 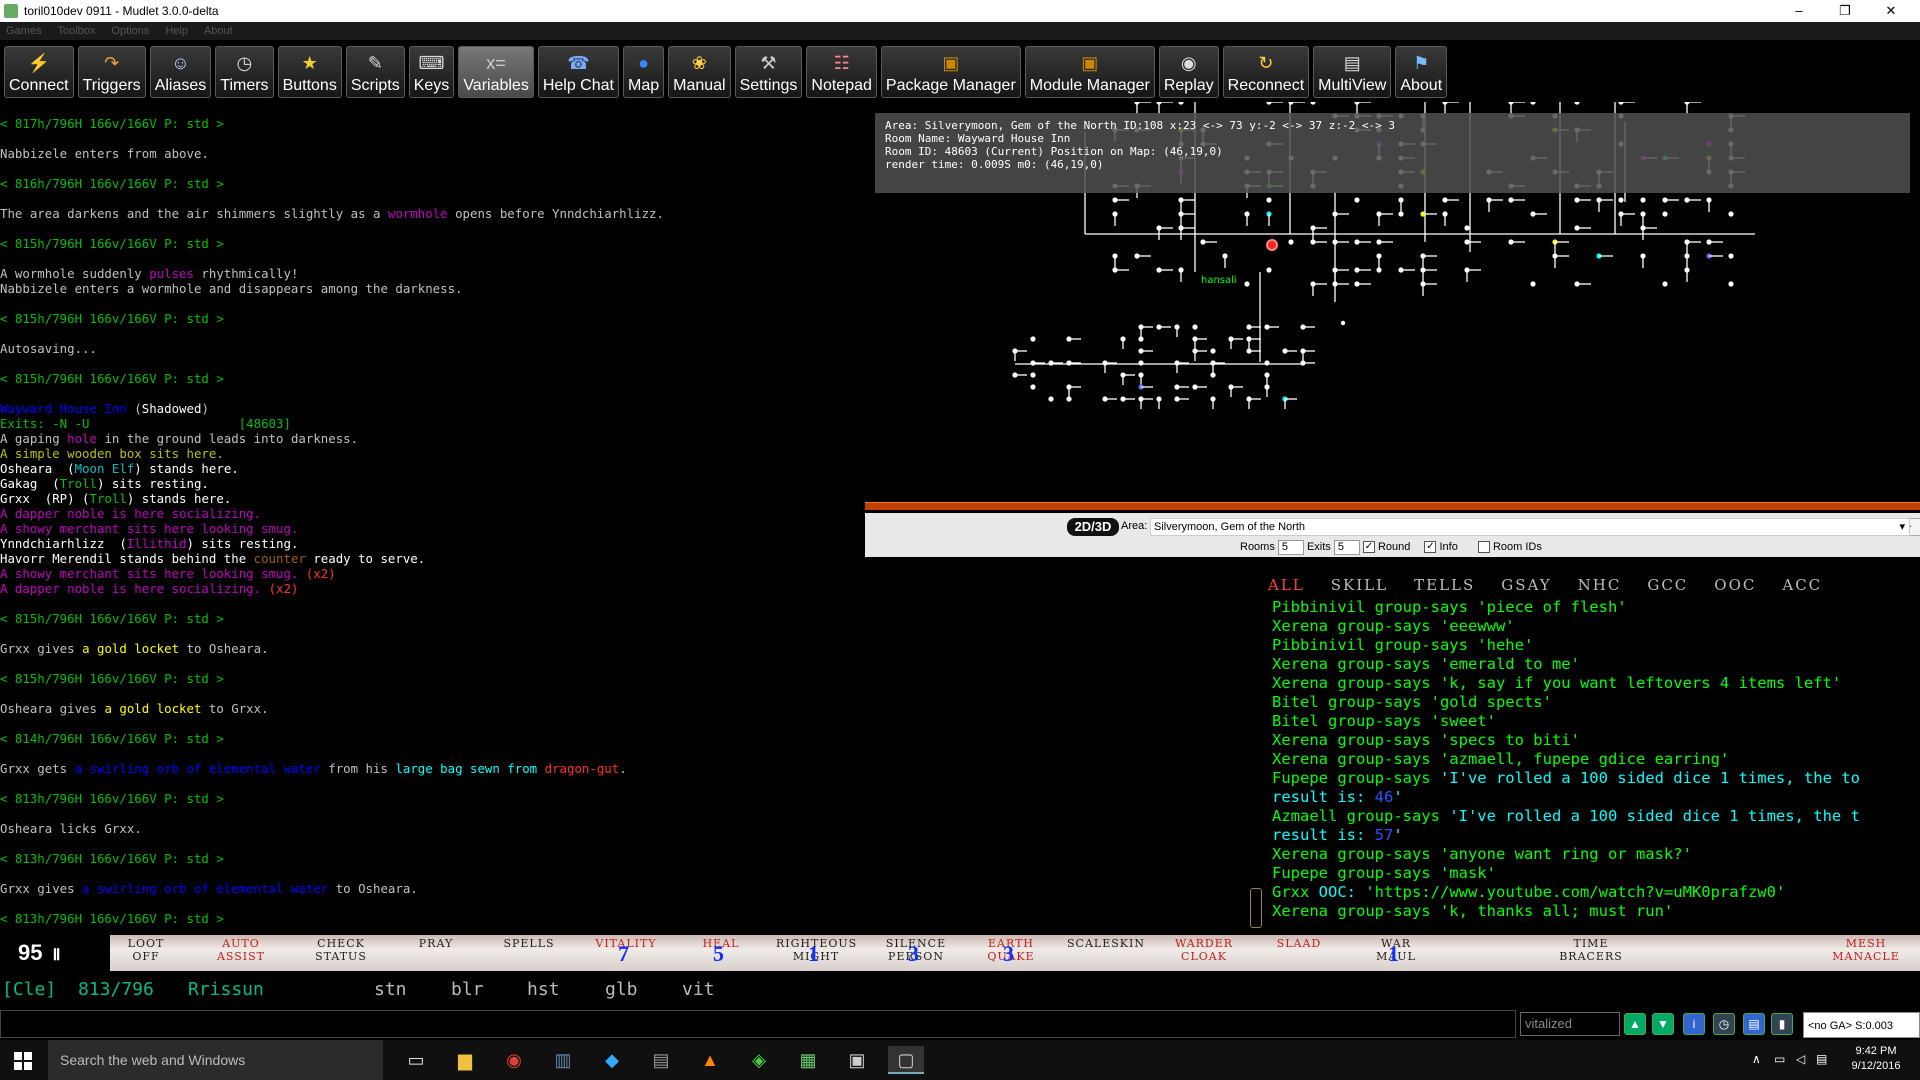 What do you see at coordinates (1866, 950) in the screenshot?
I see `mesh-action-button: Mesh Manacle` at bounding box center [1866, 950].